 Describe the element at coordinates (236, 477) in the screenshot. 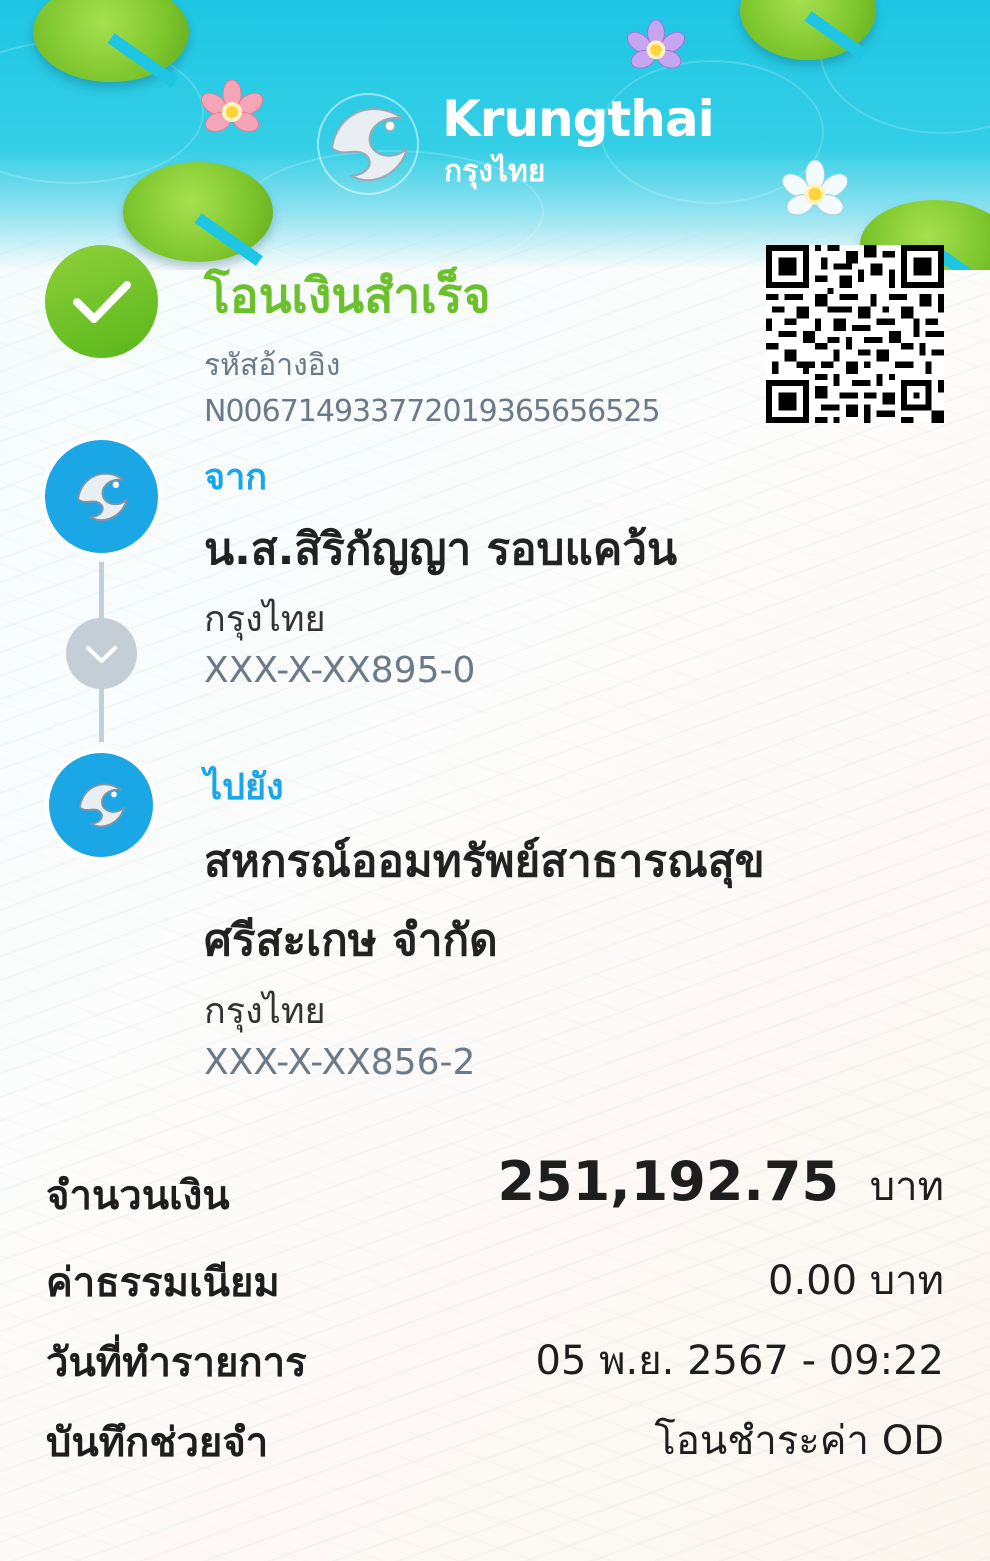

I see `from-label: จาก` at that location.